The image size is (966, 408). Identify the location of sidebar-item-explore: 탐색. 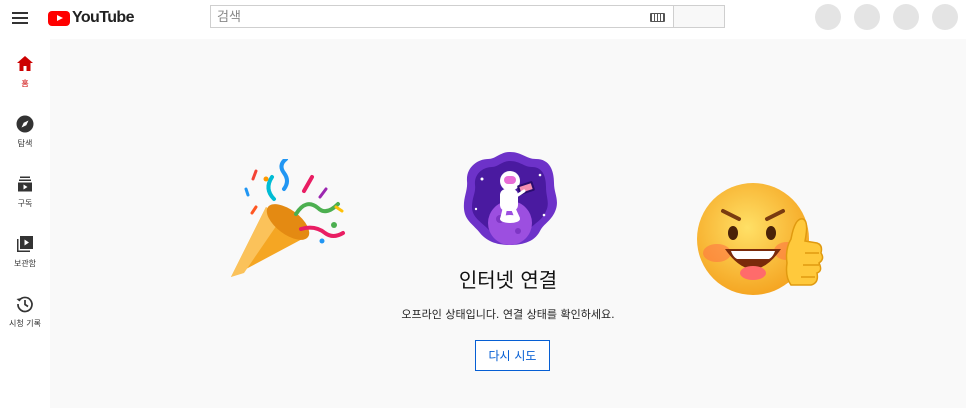
(25, 139).